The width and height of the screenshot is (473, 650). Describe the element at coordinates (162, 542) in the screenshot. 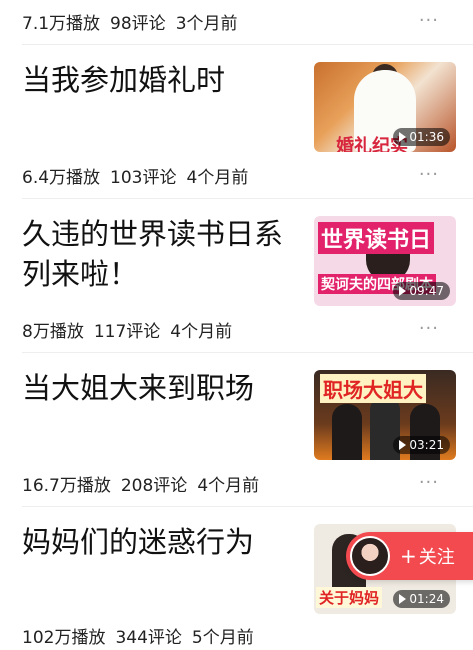

I see `video-title: 妈妈们的迷惑行为` at that location.